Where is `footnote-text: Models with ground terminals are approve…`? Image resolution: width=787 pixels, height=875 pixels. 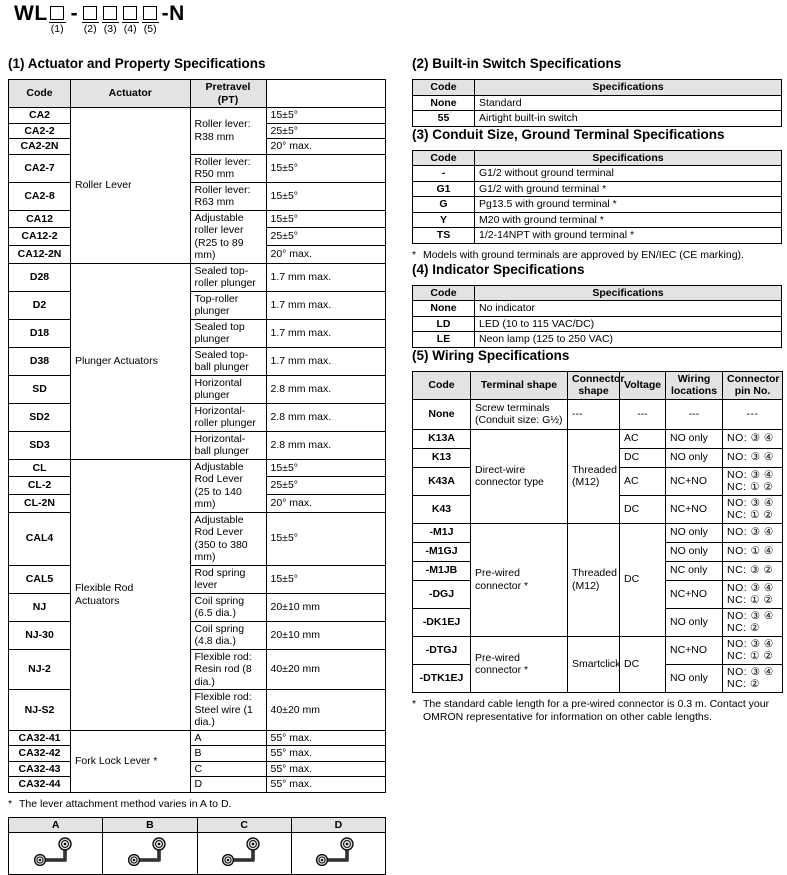 footnote-text: Models with ground terminals are approve… is located at coordinates (583, 254).